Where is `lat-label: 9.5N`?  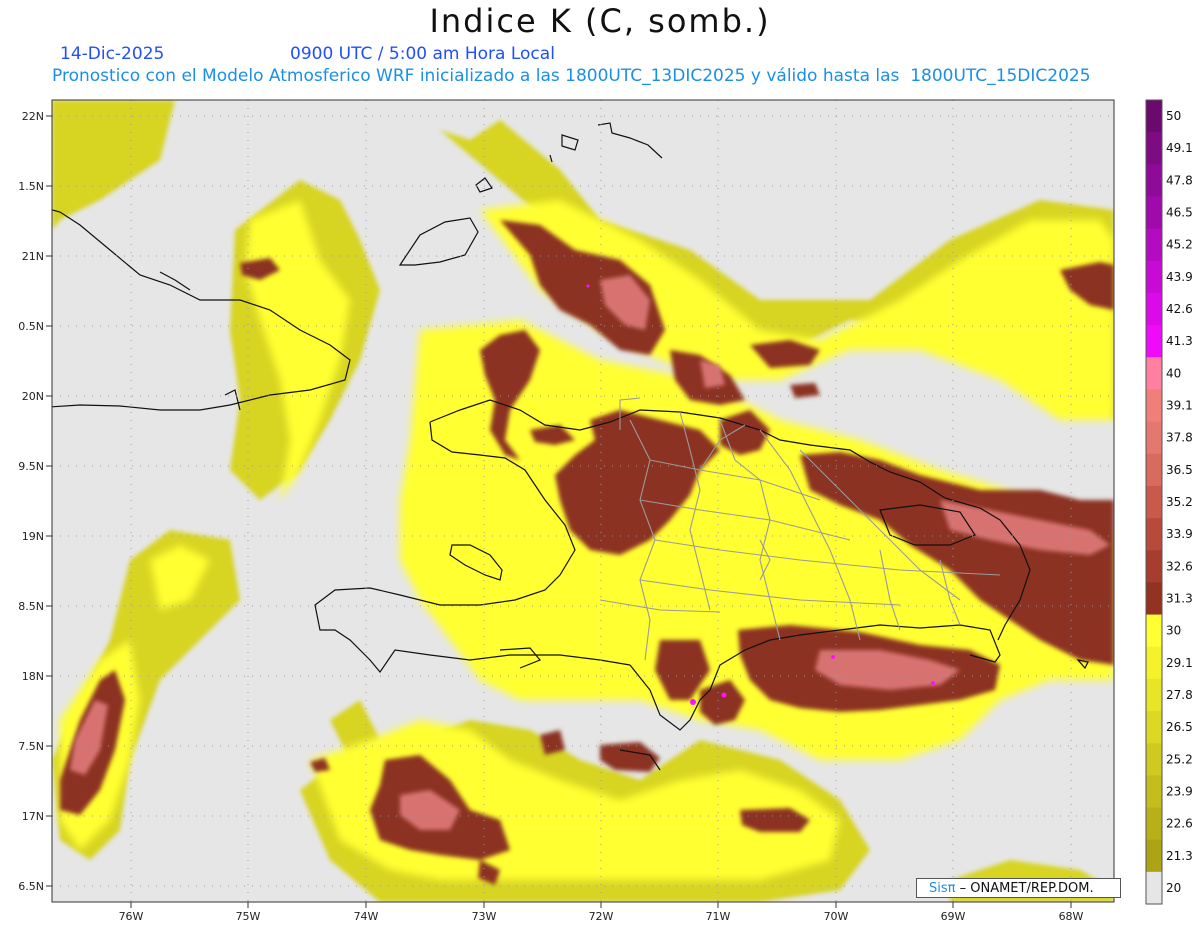
lat-label: 9.5N is located at coordinates (31, 466).